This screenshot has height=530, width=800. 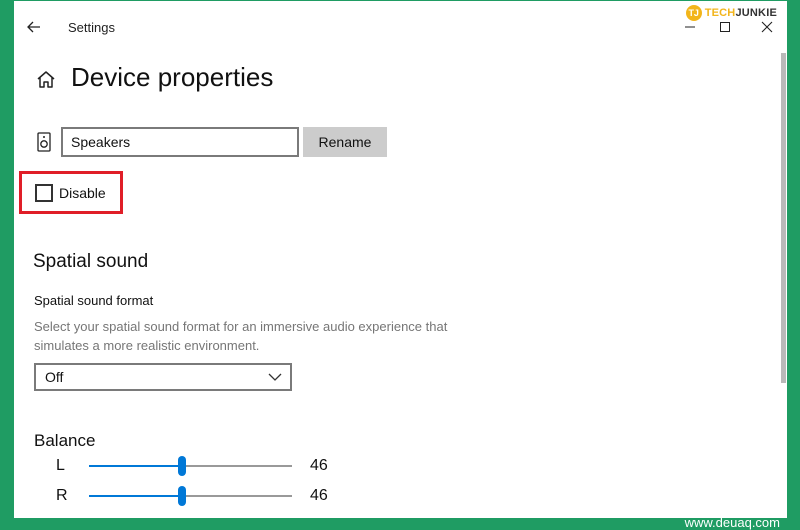 What do you see at coordinates (345, 142) in the screenshot?
I see `rename-button: Rename` at bounding box center [345, 142].